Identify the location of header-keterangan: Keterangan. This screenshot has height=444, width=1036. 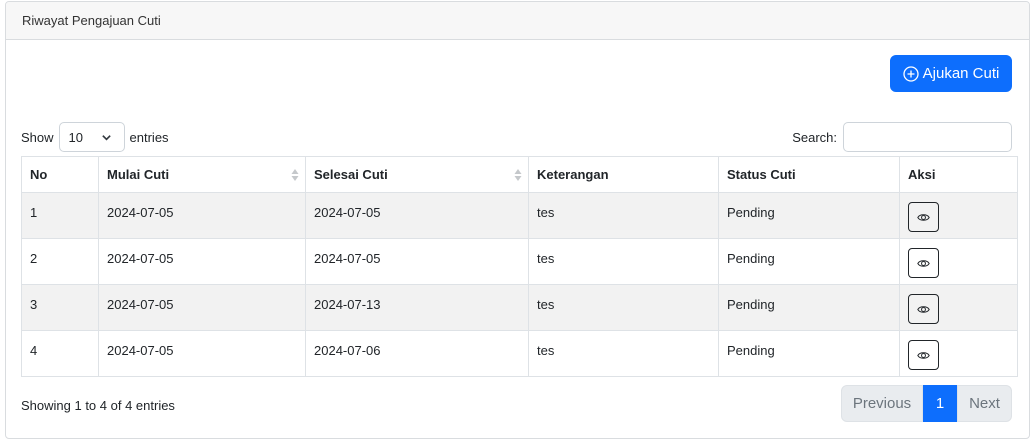
(623, 174).